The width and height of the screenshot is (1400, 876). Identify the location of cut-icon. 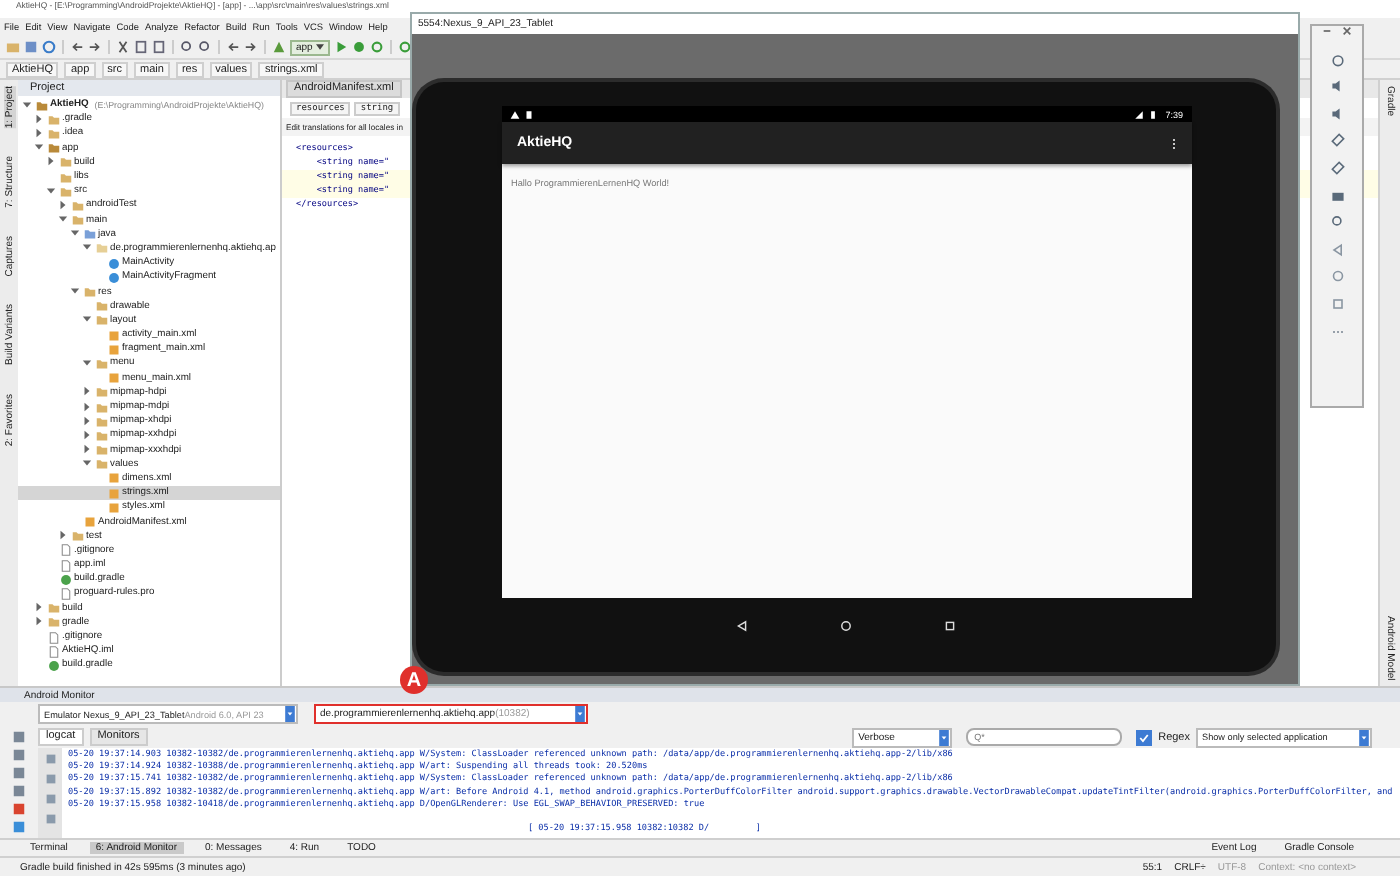
(123, 47).